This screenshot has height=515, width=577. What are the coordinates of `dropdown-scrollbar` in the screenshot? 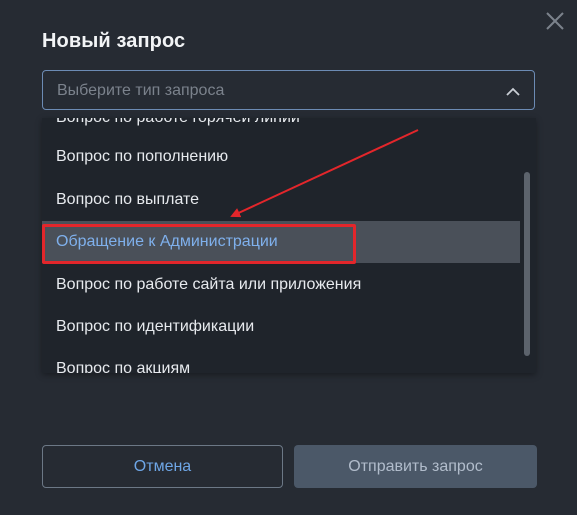 It's located at (527, 264).